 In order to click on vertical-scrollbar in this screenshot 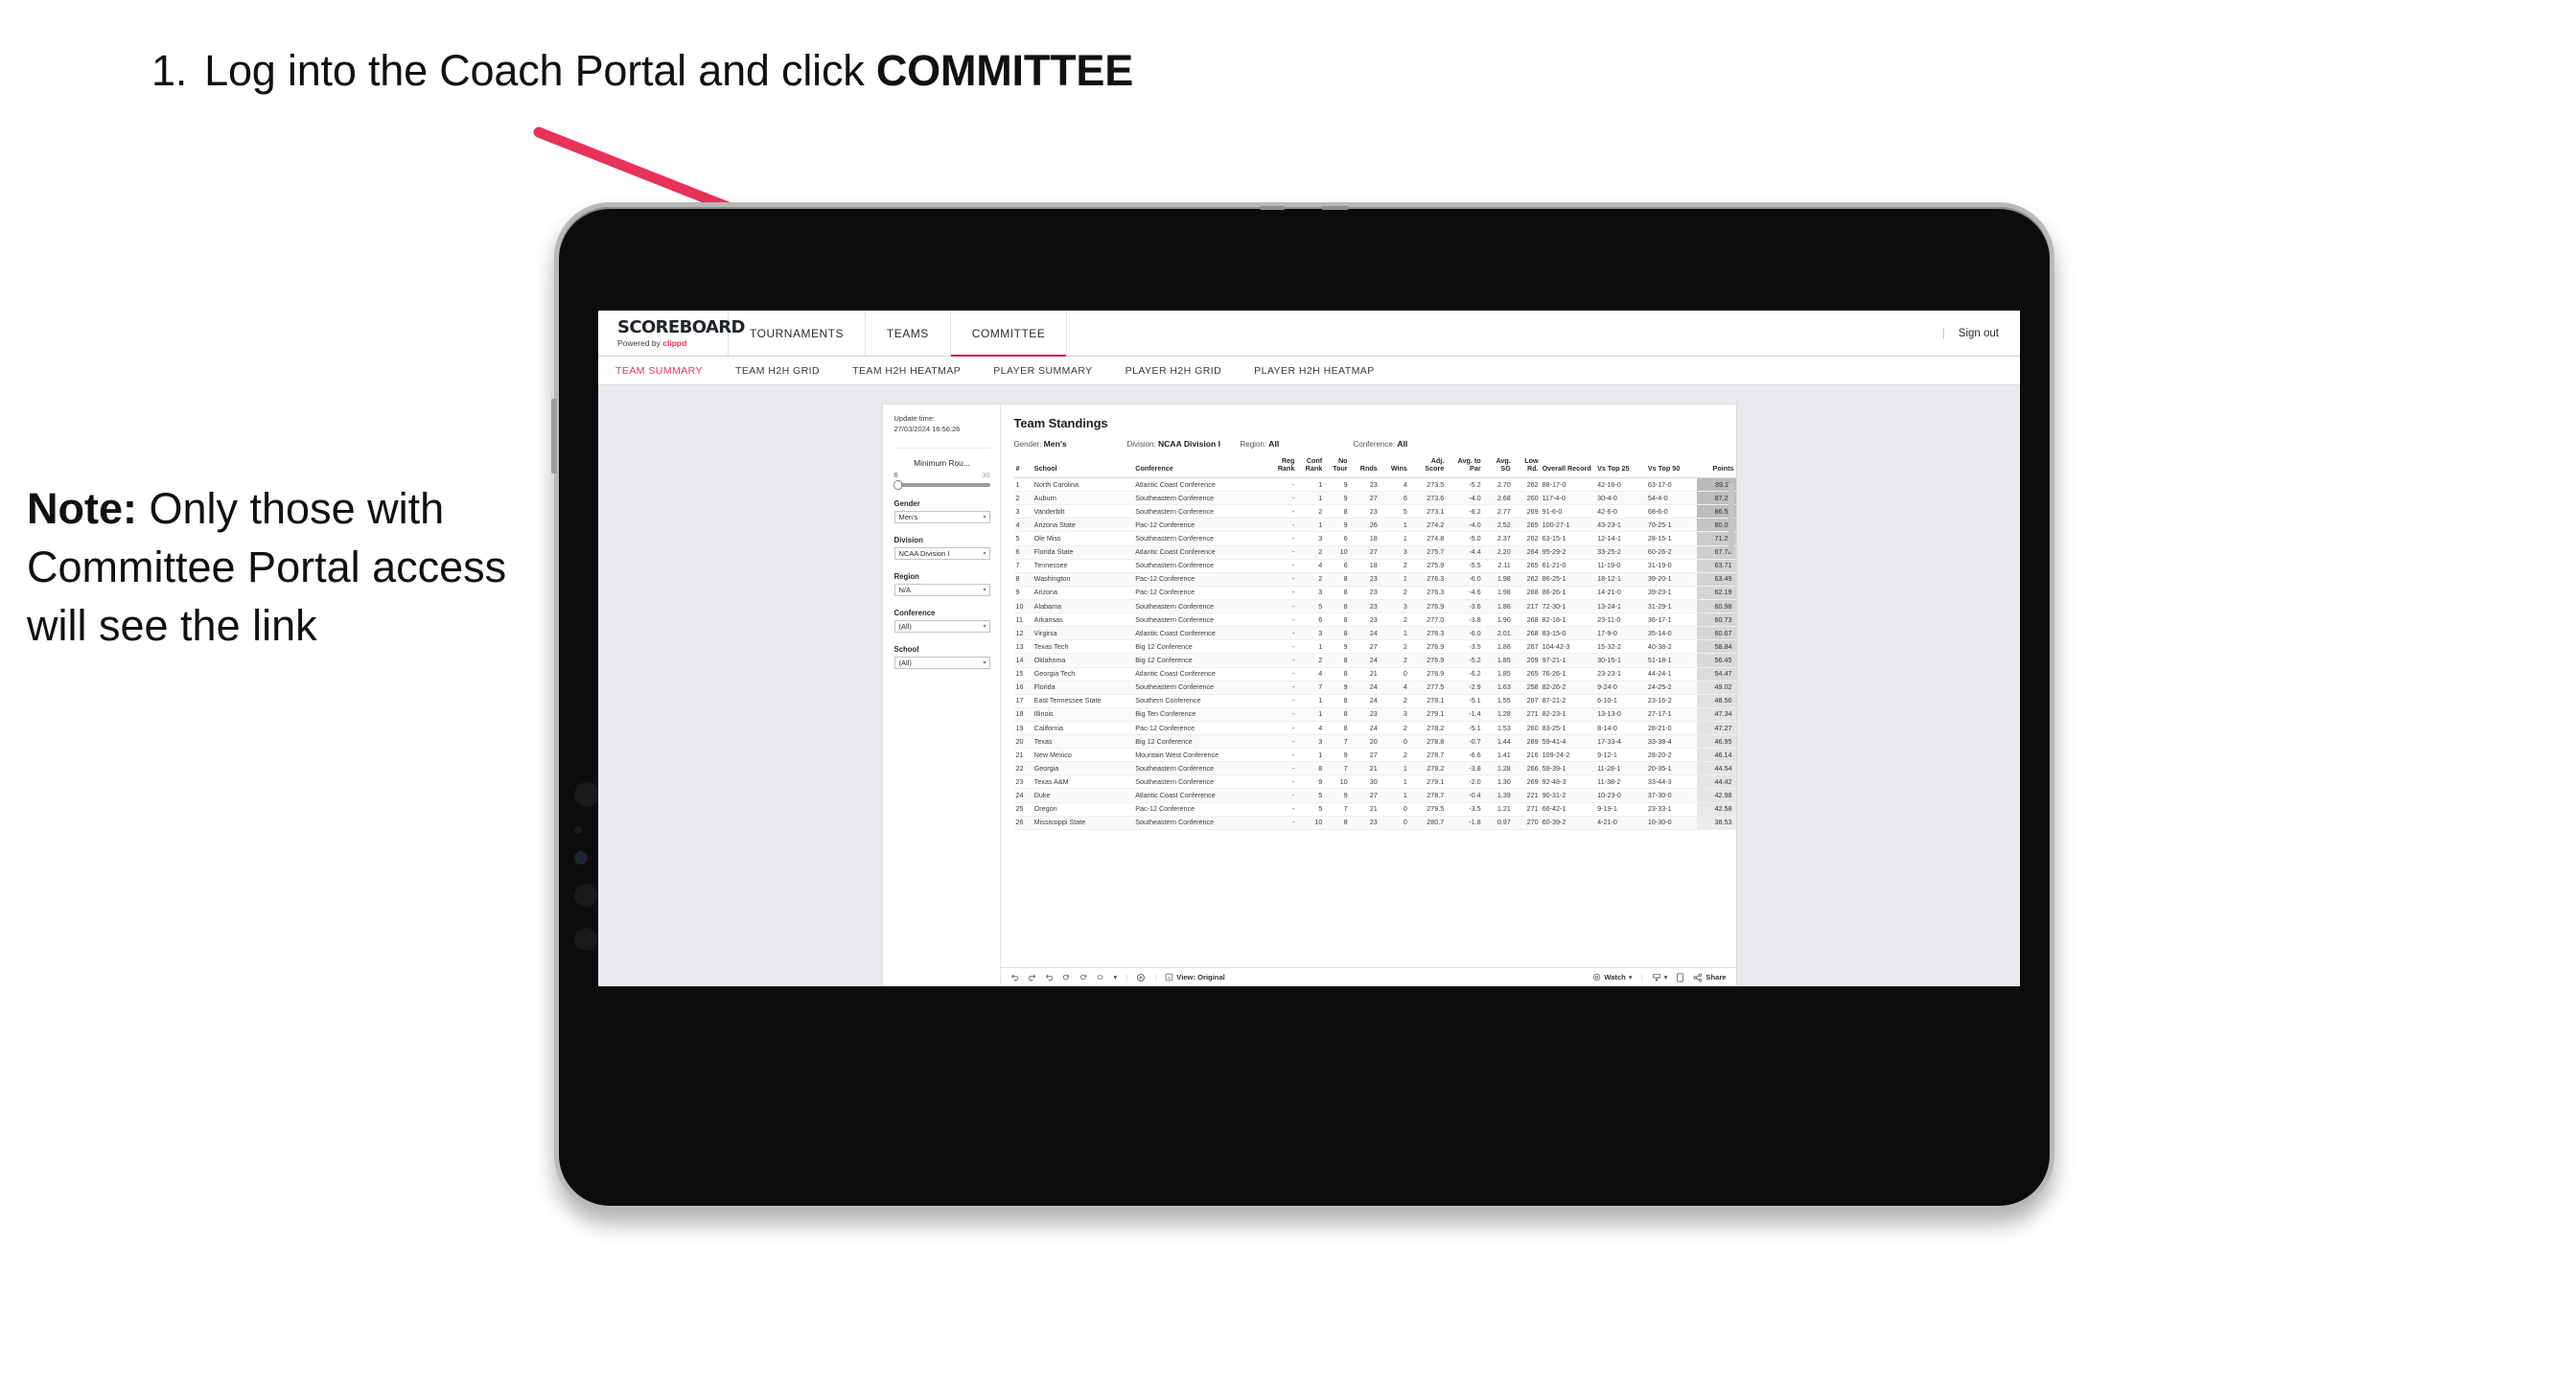, I will do `click(1731, 517)`.